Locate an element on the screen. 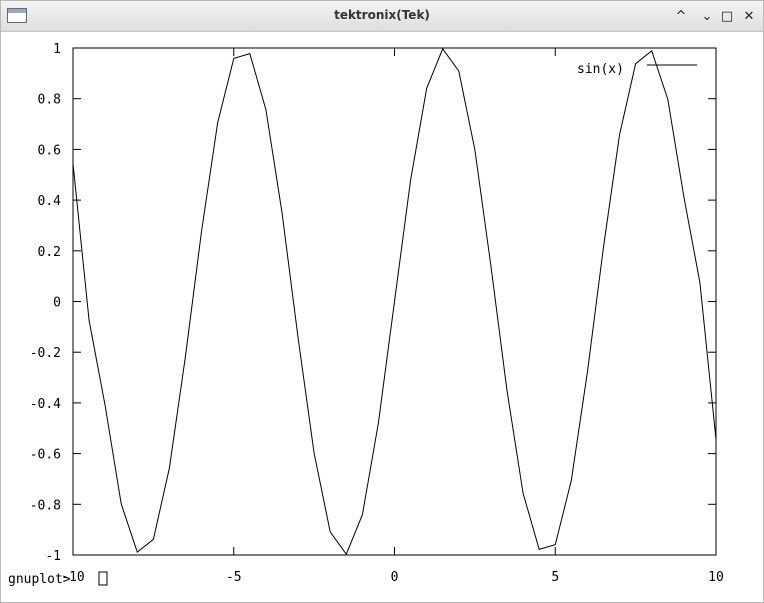  x-tick-label: 5 is located at coordinates (555, 577).